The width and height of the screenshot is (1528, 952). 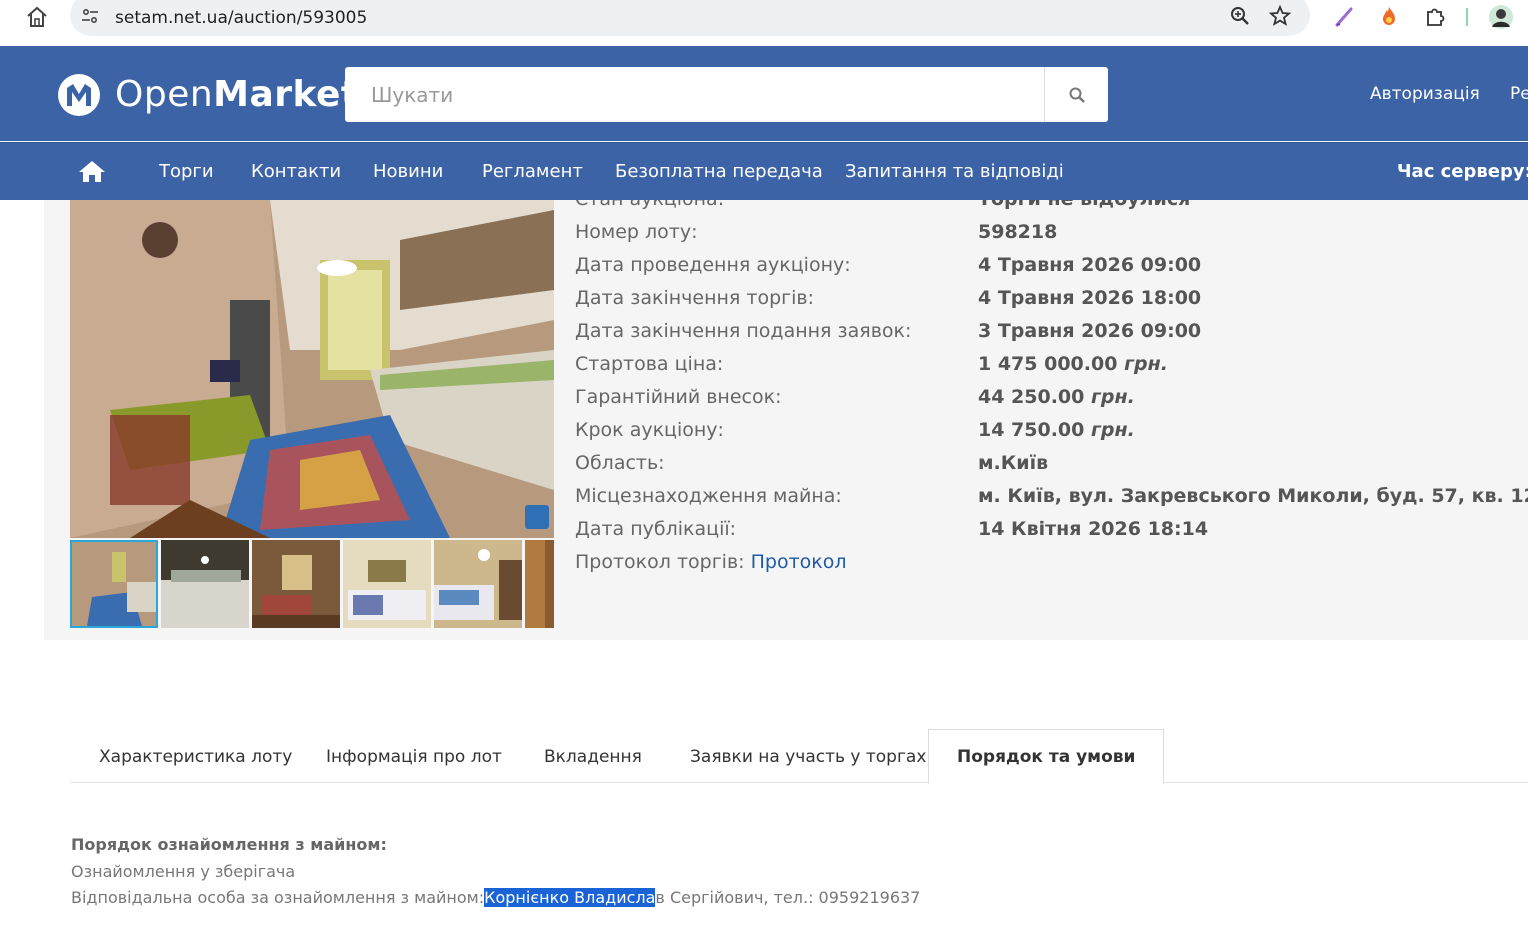 I want to click on tab-bids: Заявки на участь у торгах, so click(x=808, y=757).